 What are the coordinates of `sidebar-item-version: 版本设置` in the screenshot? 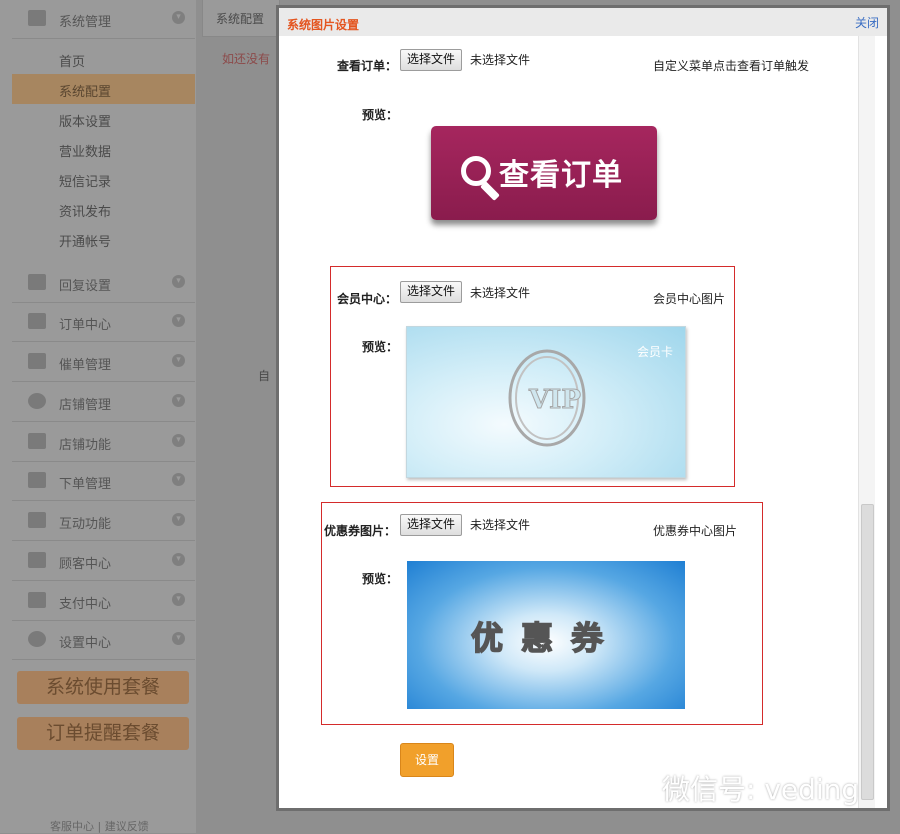 It's located at (103, 119).